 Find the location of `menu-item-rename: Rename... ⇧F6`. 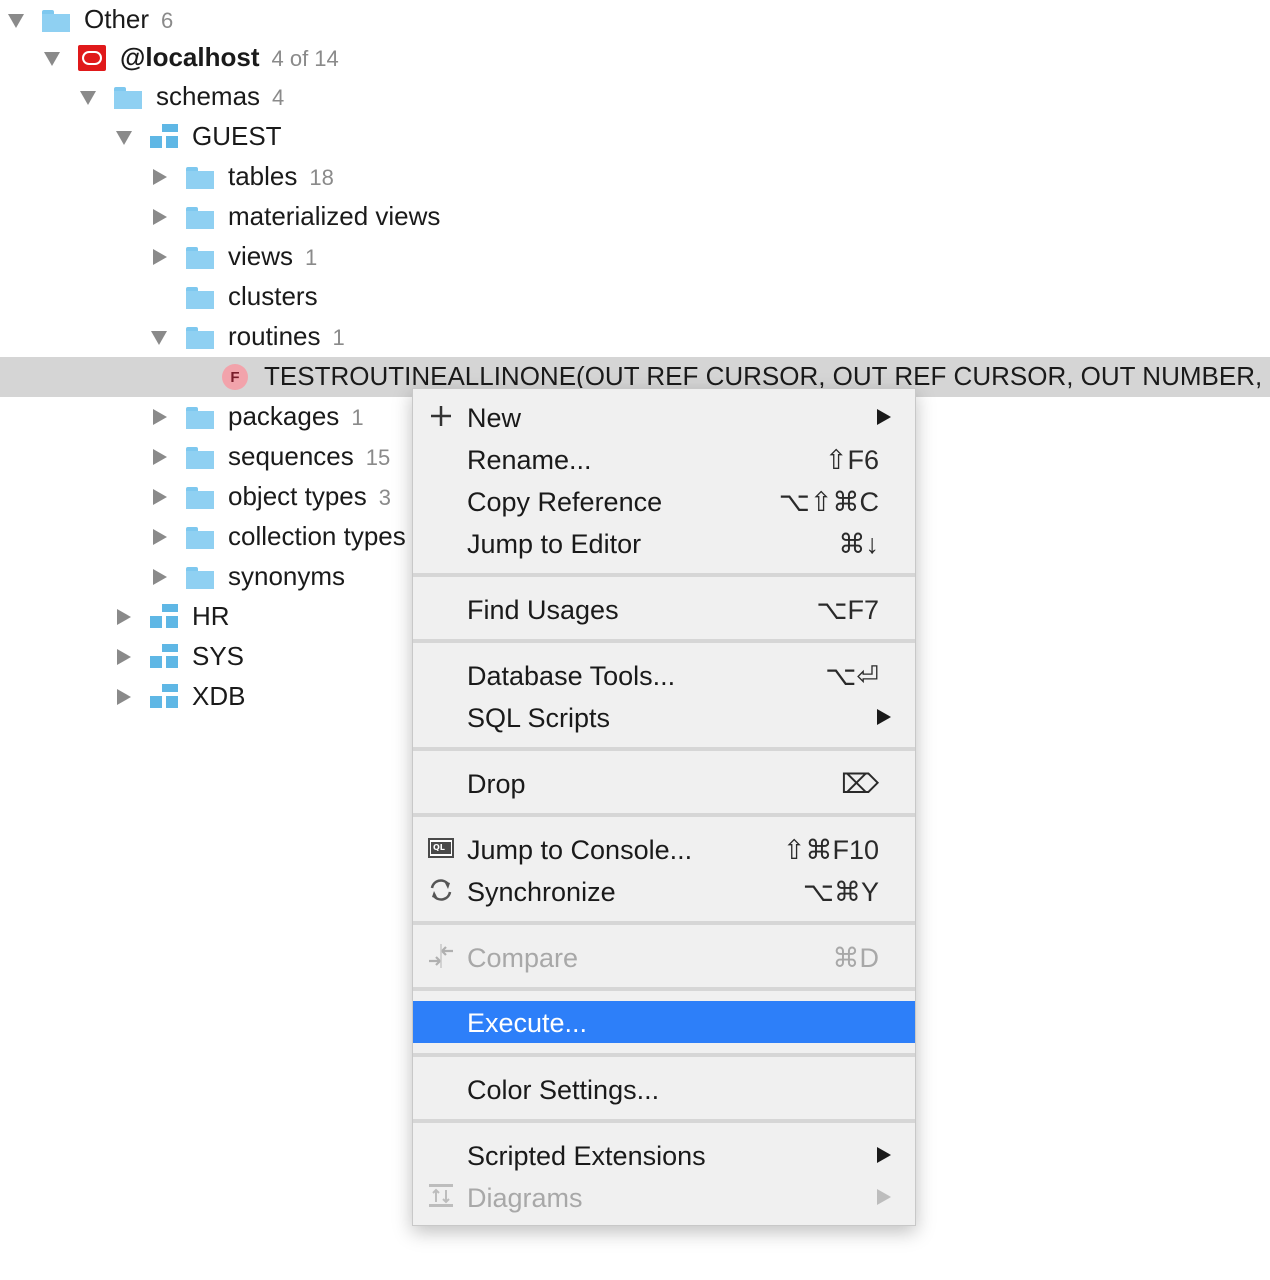

menu-item-rename: Rename... ⇧F6 is located at coordinates (664, 459).